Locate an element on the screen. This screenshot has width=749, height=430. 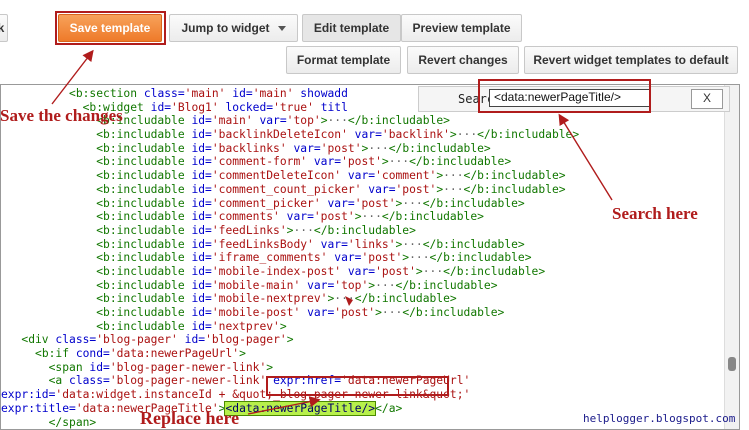
save-annotation: Save the changes is located at coordinates (61, 115).